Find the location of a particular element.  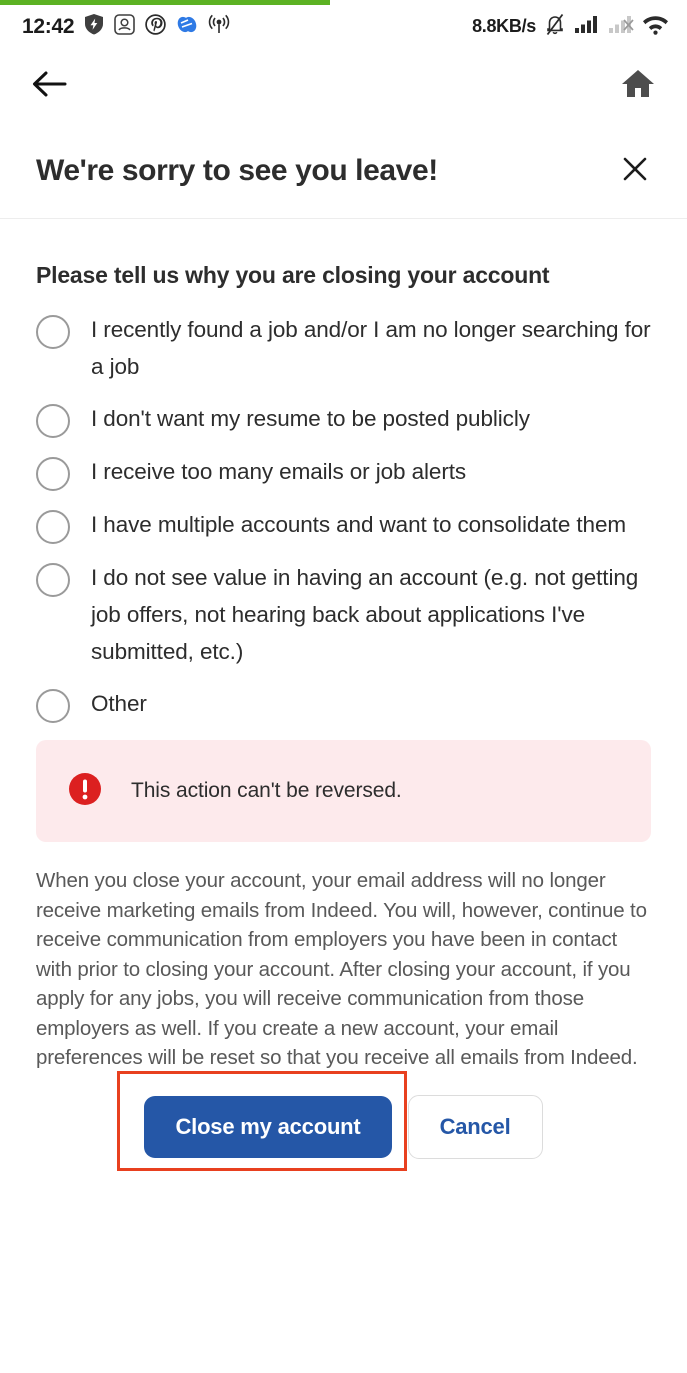

pinterest-icon is located at coordinates (155, 26).